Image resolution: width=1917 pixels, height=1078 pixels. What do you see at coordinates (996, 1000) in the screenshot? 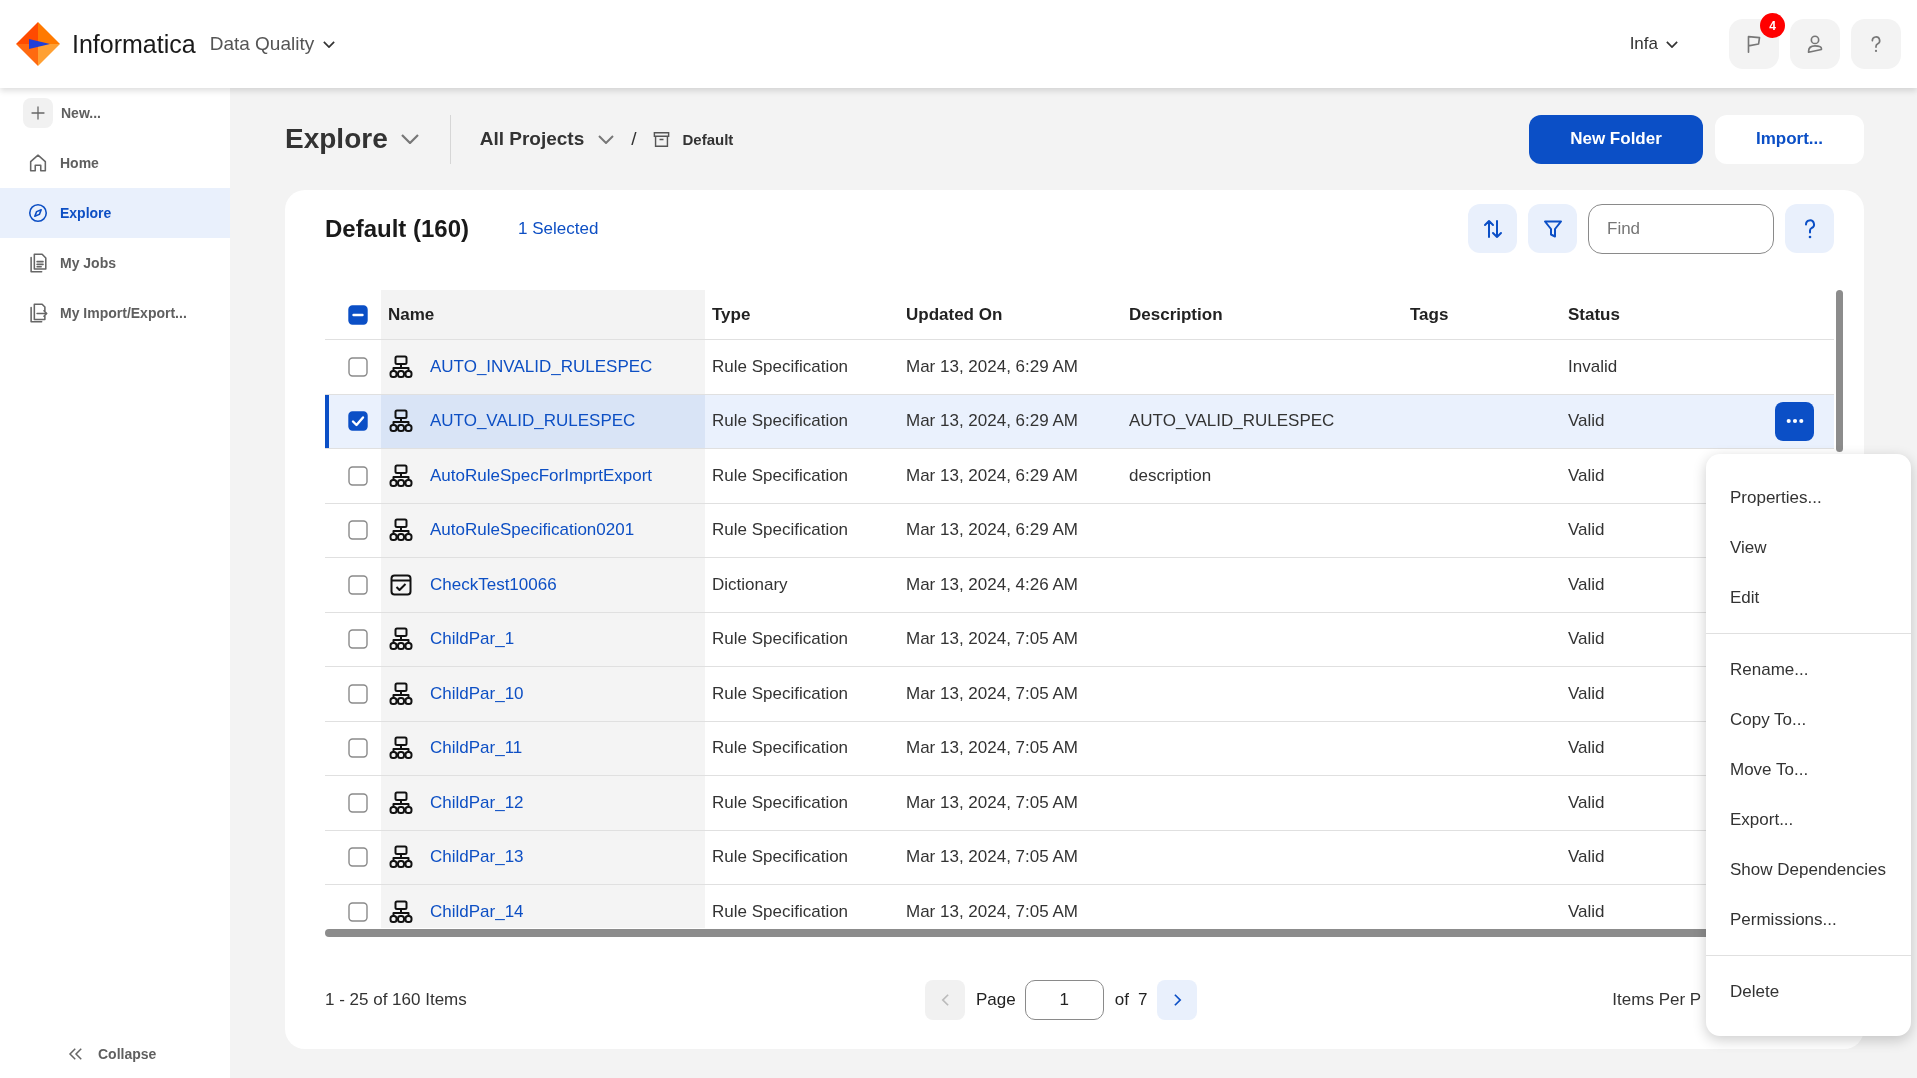
I see `page-label: Page` at bounding box center [996, 1000].